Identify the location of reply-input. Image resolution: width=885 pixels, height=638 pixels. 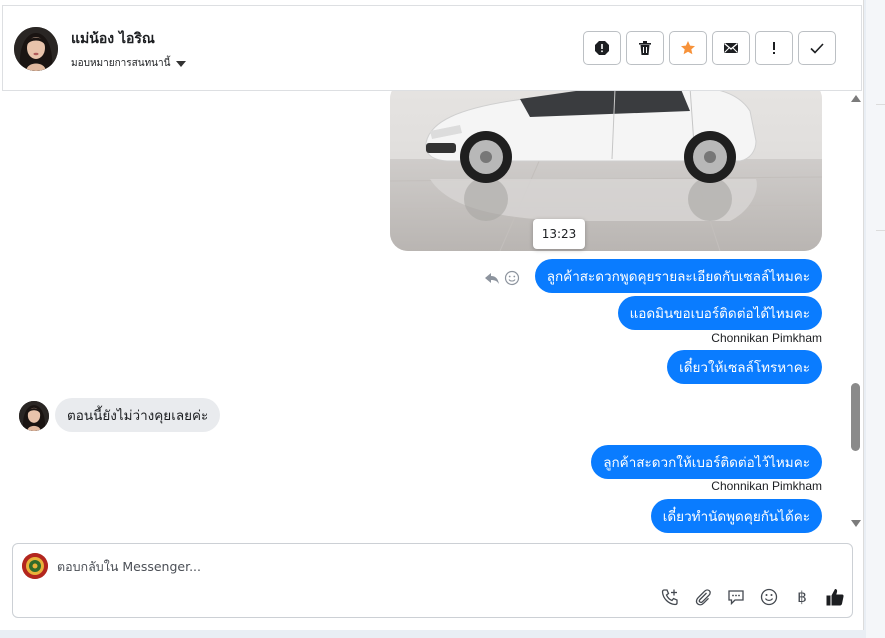
(337, 566).